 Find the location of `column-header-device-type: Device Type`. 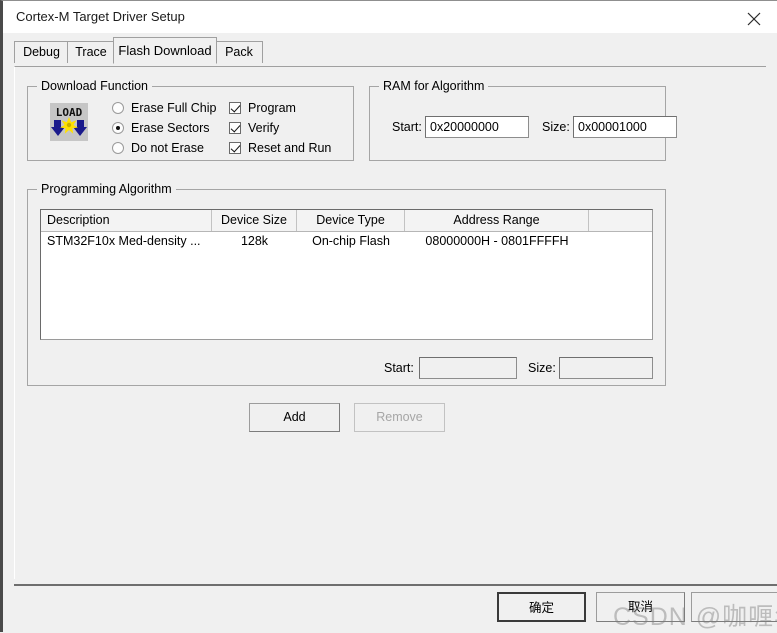

column-header-device-type: Device Type is located at coordinates (351, 220).